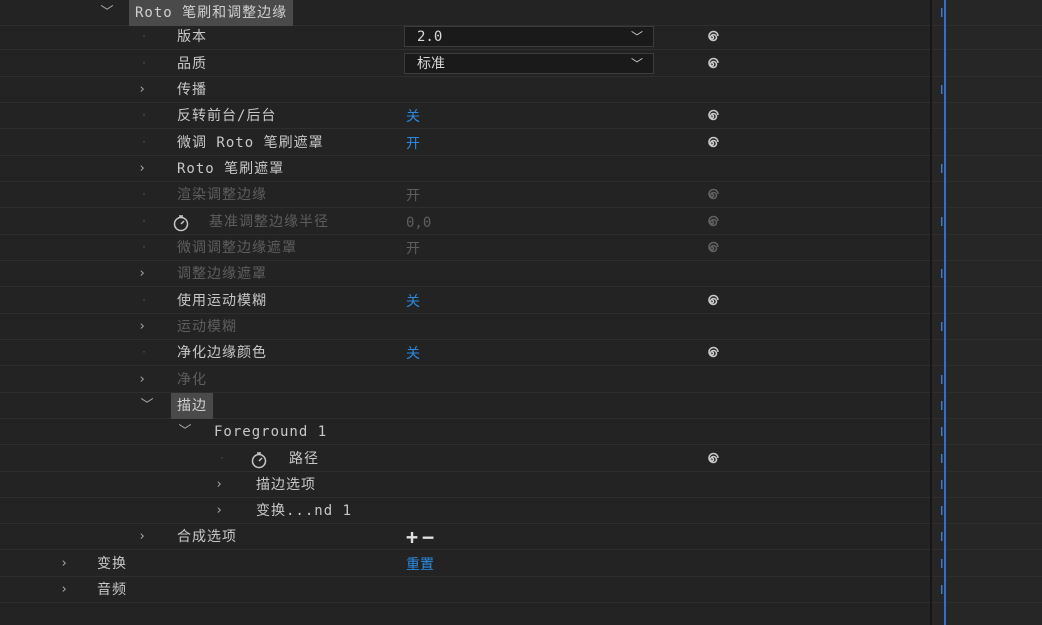  Describe the element at coordinates (420, 564) in the screenshot. I see `reset-link: 重置` at that location.